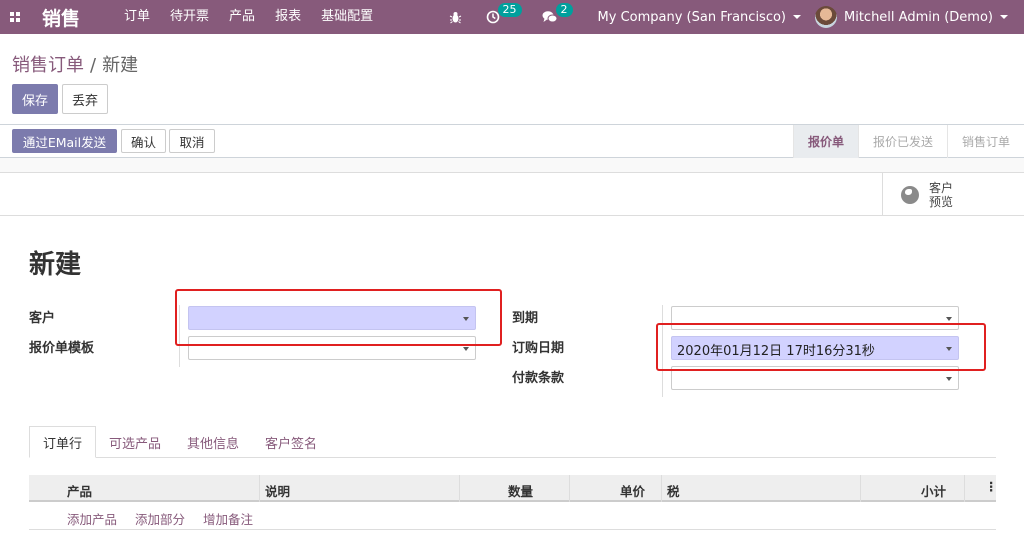 The height and width of the screenshot is (551, 1024). I want to click on column-header-product: 产品, so click(79, 490).